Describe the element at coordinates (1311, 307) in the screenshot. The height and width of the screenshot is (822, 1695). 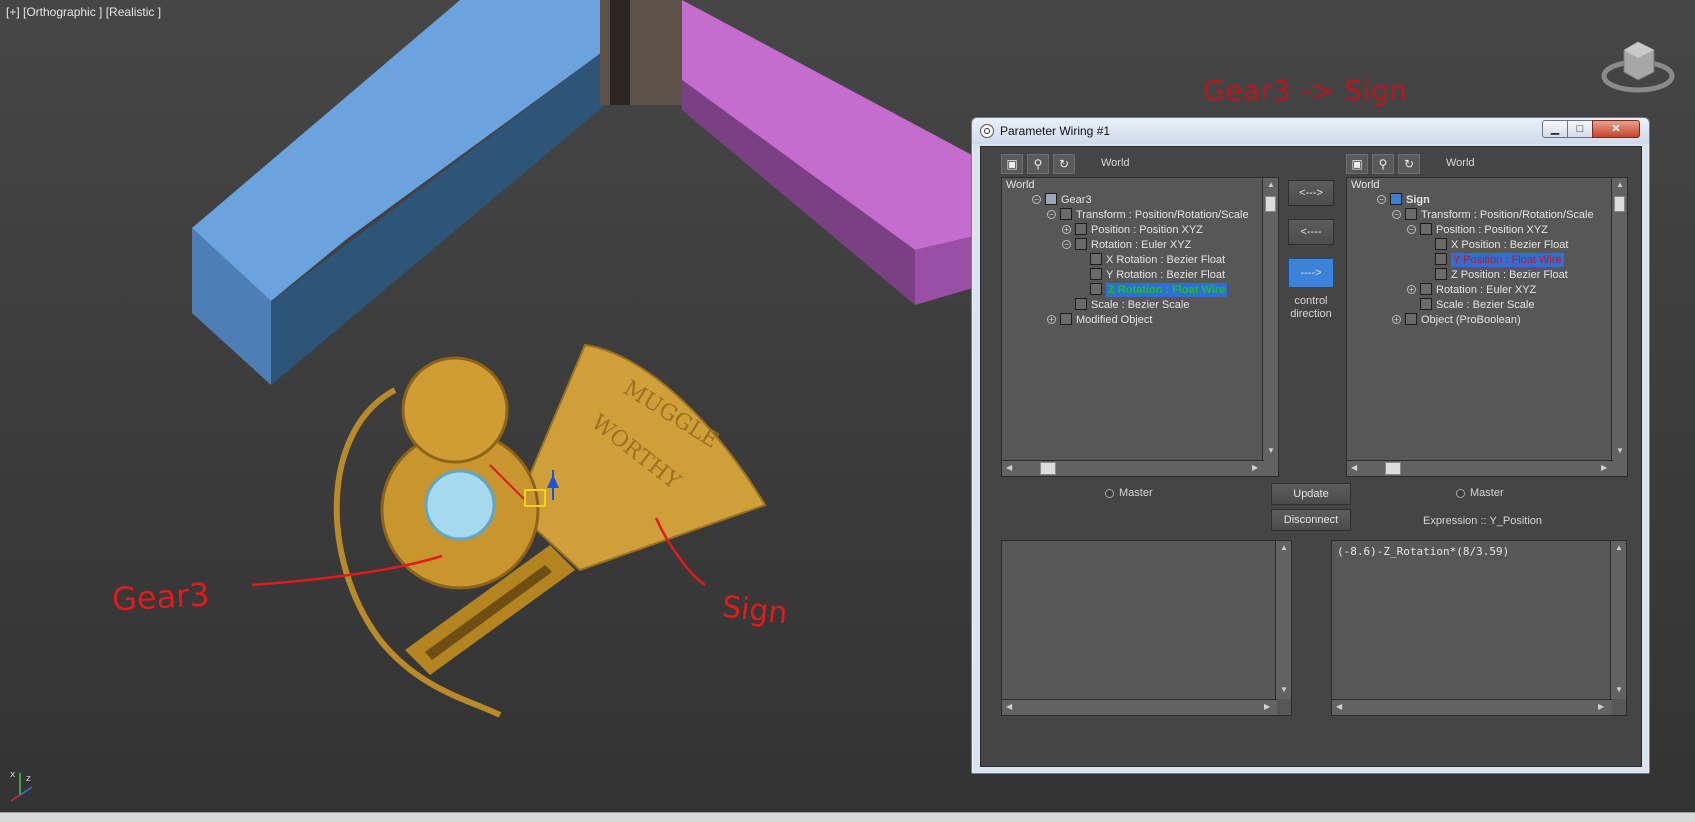
I see `control-direction-label: control direction` at that location.